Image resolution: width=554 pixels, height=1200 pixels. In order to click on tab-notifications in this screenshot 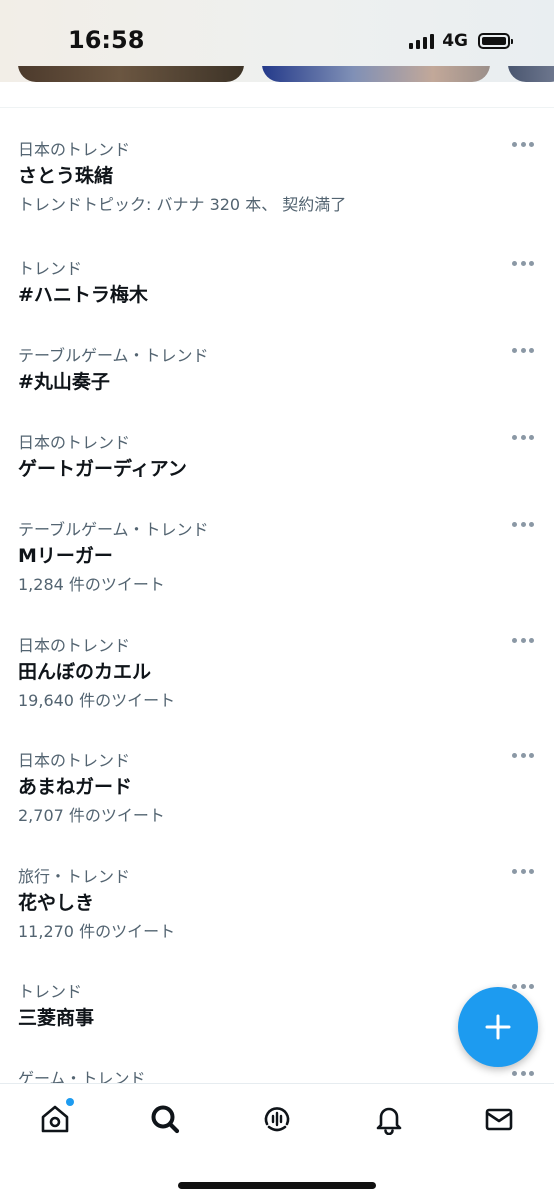, I will do `click(389, 1119)`.